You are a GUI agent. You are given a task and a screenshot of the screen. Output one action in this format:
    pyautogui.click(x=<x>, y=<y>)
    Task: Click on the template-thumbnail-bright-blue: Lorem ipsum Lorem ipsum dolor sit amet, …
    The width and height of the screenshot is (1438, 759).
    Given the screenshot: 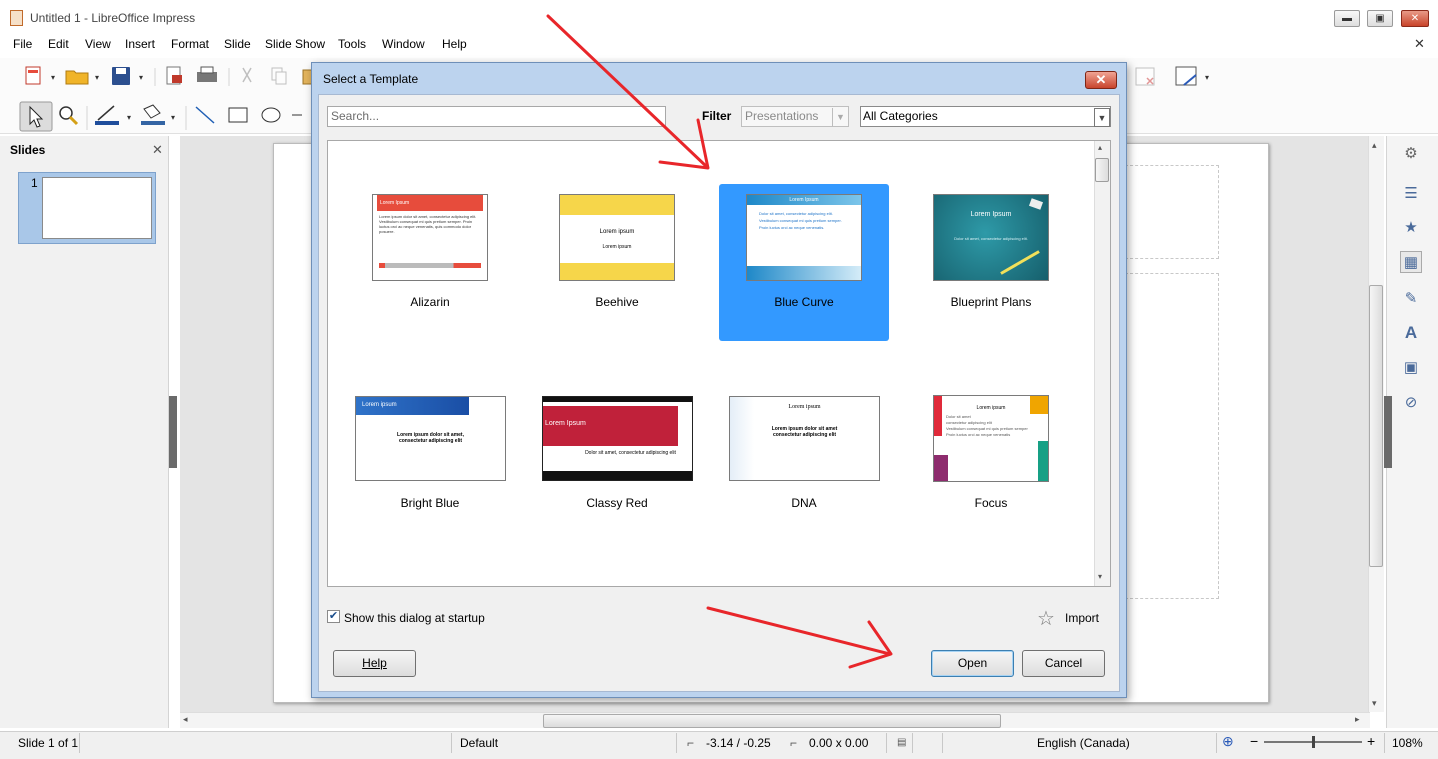 What is the action you would take?
    pyautogui.click(x=430, y=438)
    